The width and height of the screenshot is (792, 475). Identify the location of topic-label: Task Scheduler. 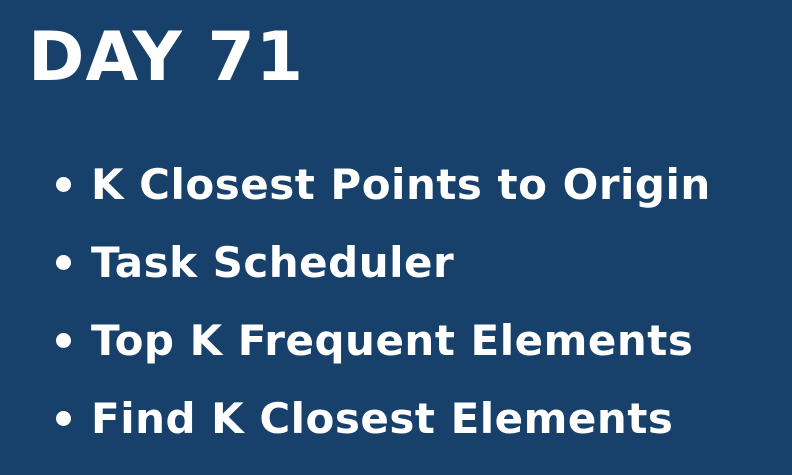
(273, 262).